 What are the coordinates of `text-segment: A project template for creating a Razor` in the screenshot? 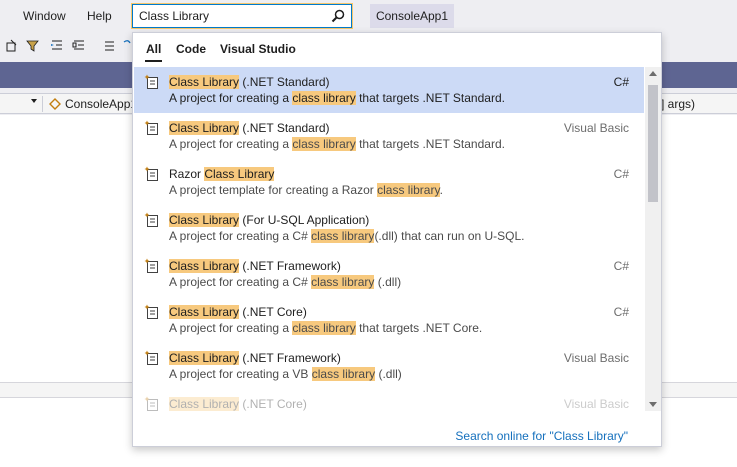 It's located at (273, 190).